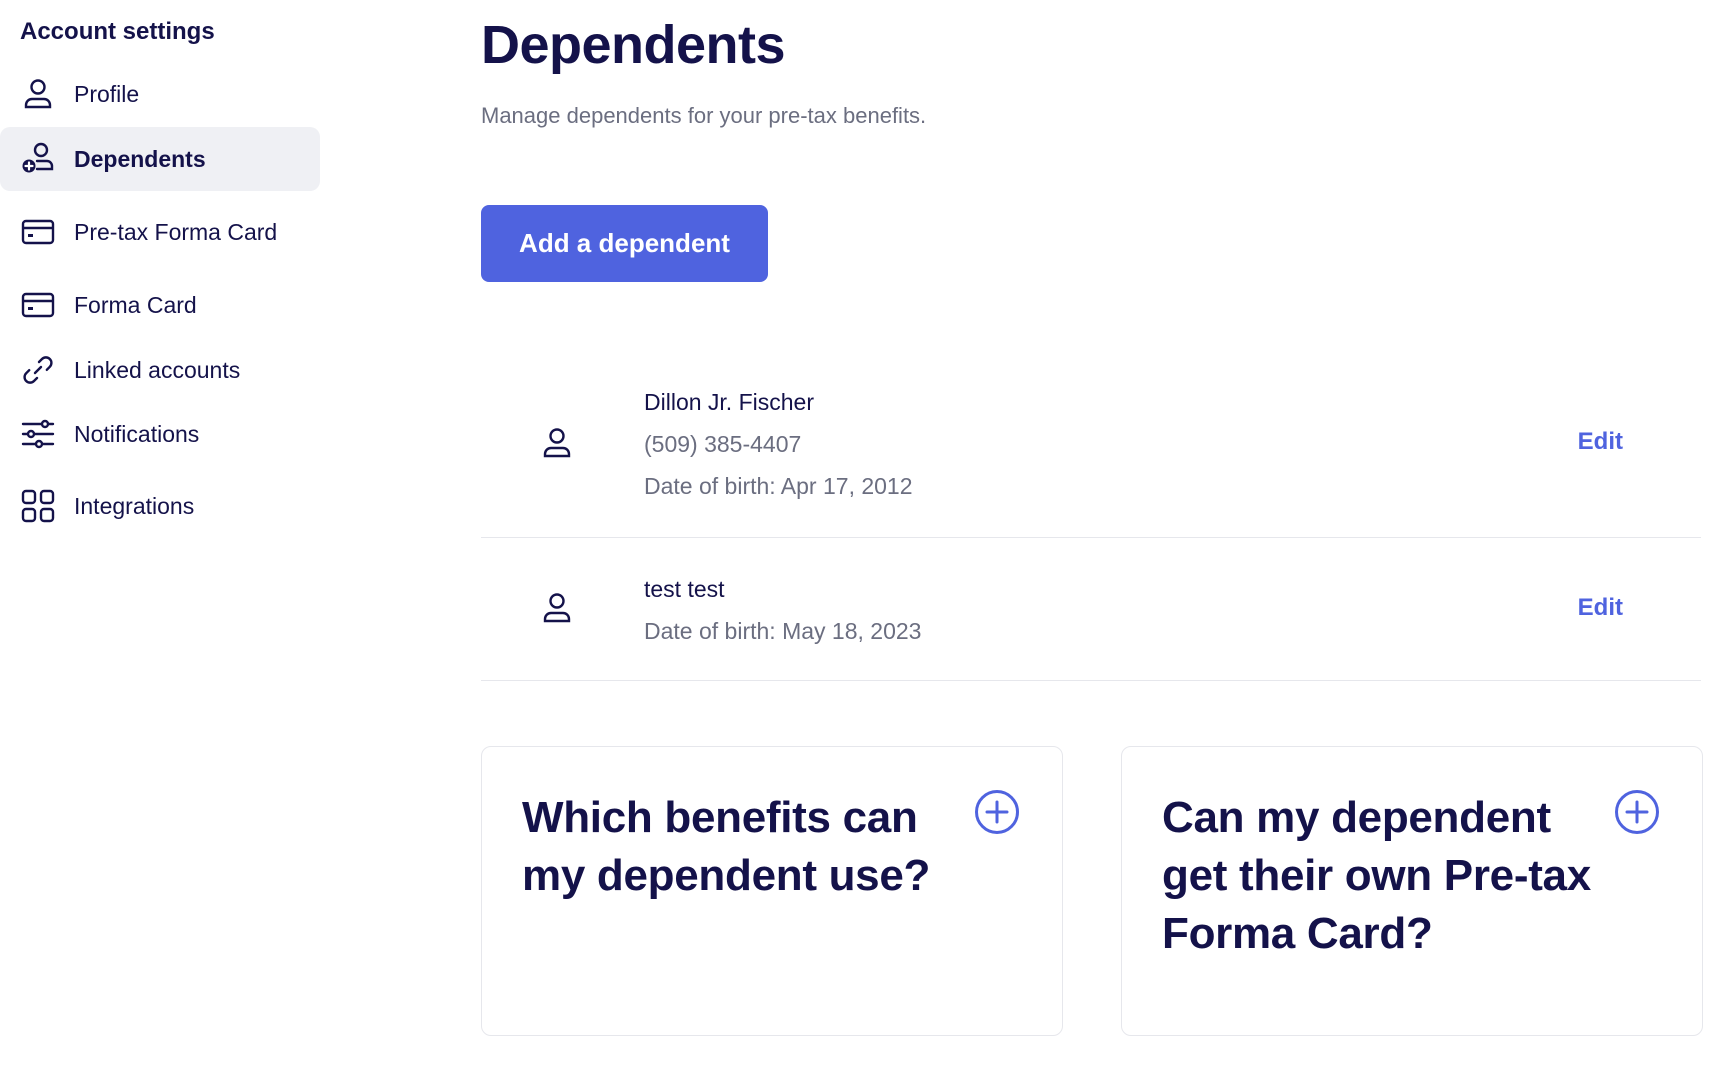 The image size is (1718, 1068). Describe the element at coordinates (38, 159) in the screenshot. I see `user-plus-icon` at that location.